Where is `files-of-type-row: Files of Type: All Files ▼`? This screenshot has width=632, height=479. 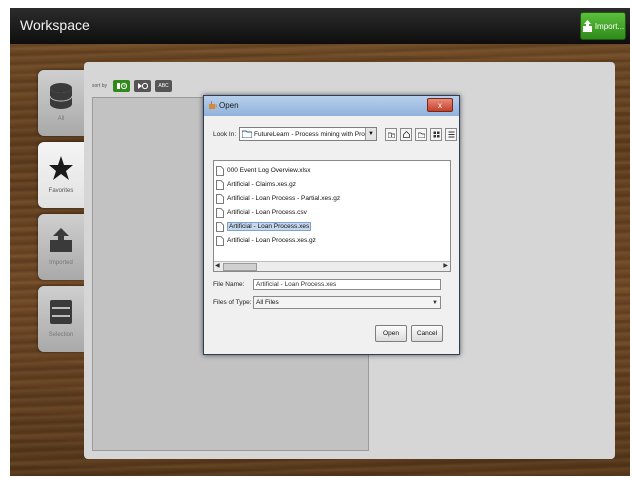
files-of-type-row: Files of Type: All Files ▼ is located at coordinates (327, 302).